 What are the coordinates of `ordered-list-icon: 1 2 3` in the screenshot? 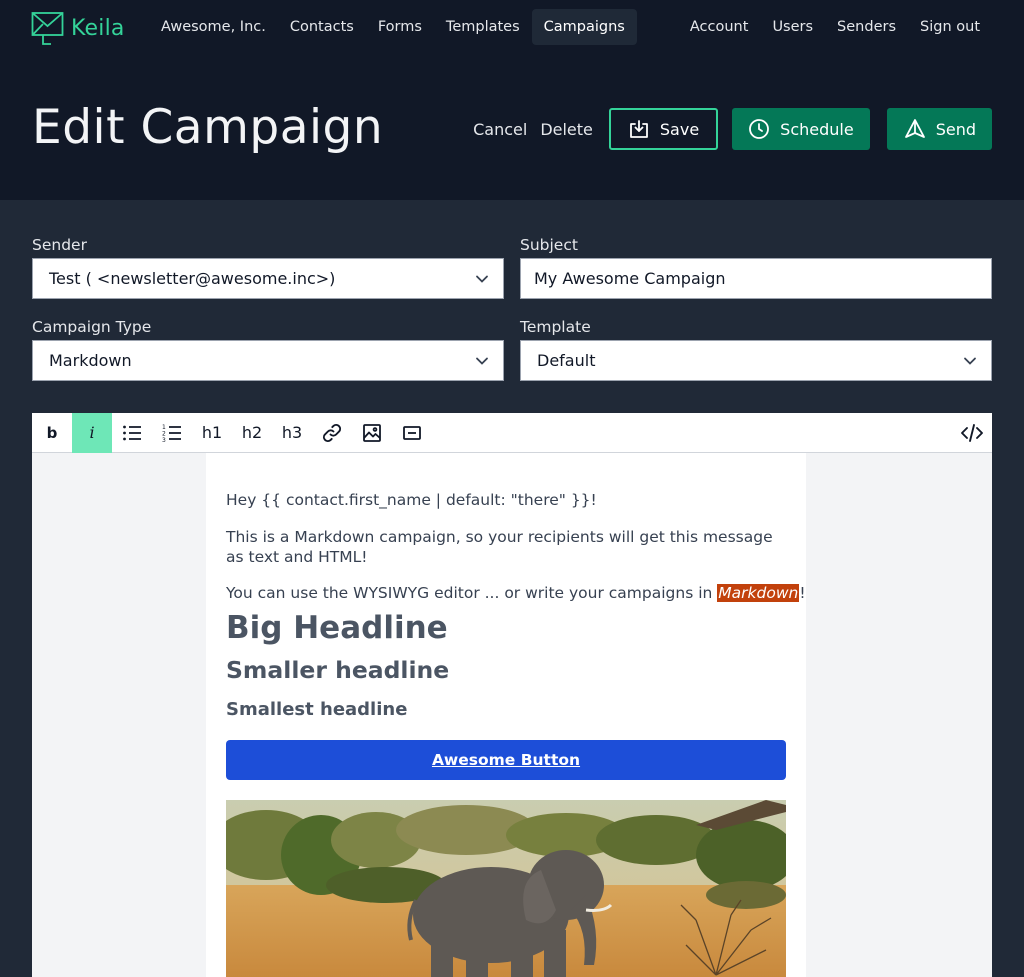 It's located at (171, 433).